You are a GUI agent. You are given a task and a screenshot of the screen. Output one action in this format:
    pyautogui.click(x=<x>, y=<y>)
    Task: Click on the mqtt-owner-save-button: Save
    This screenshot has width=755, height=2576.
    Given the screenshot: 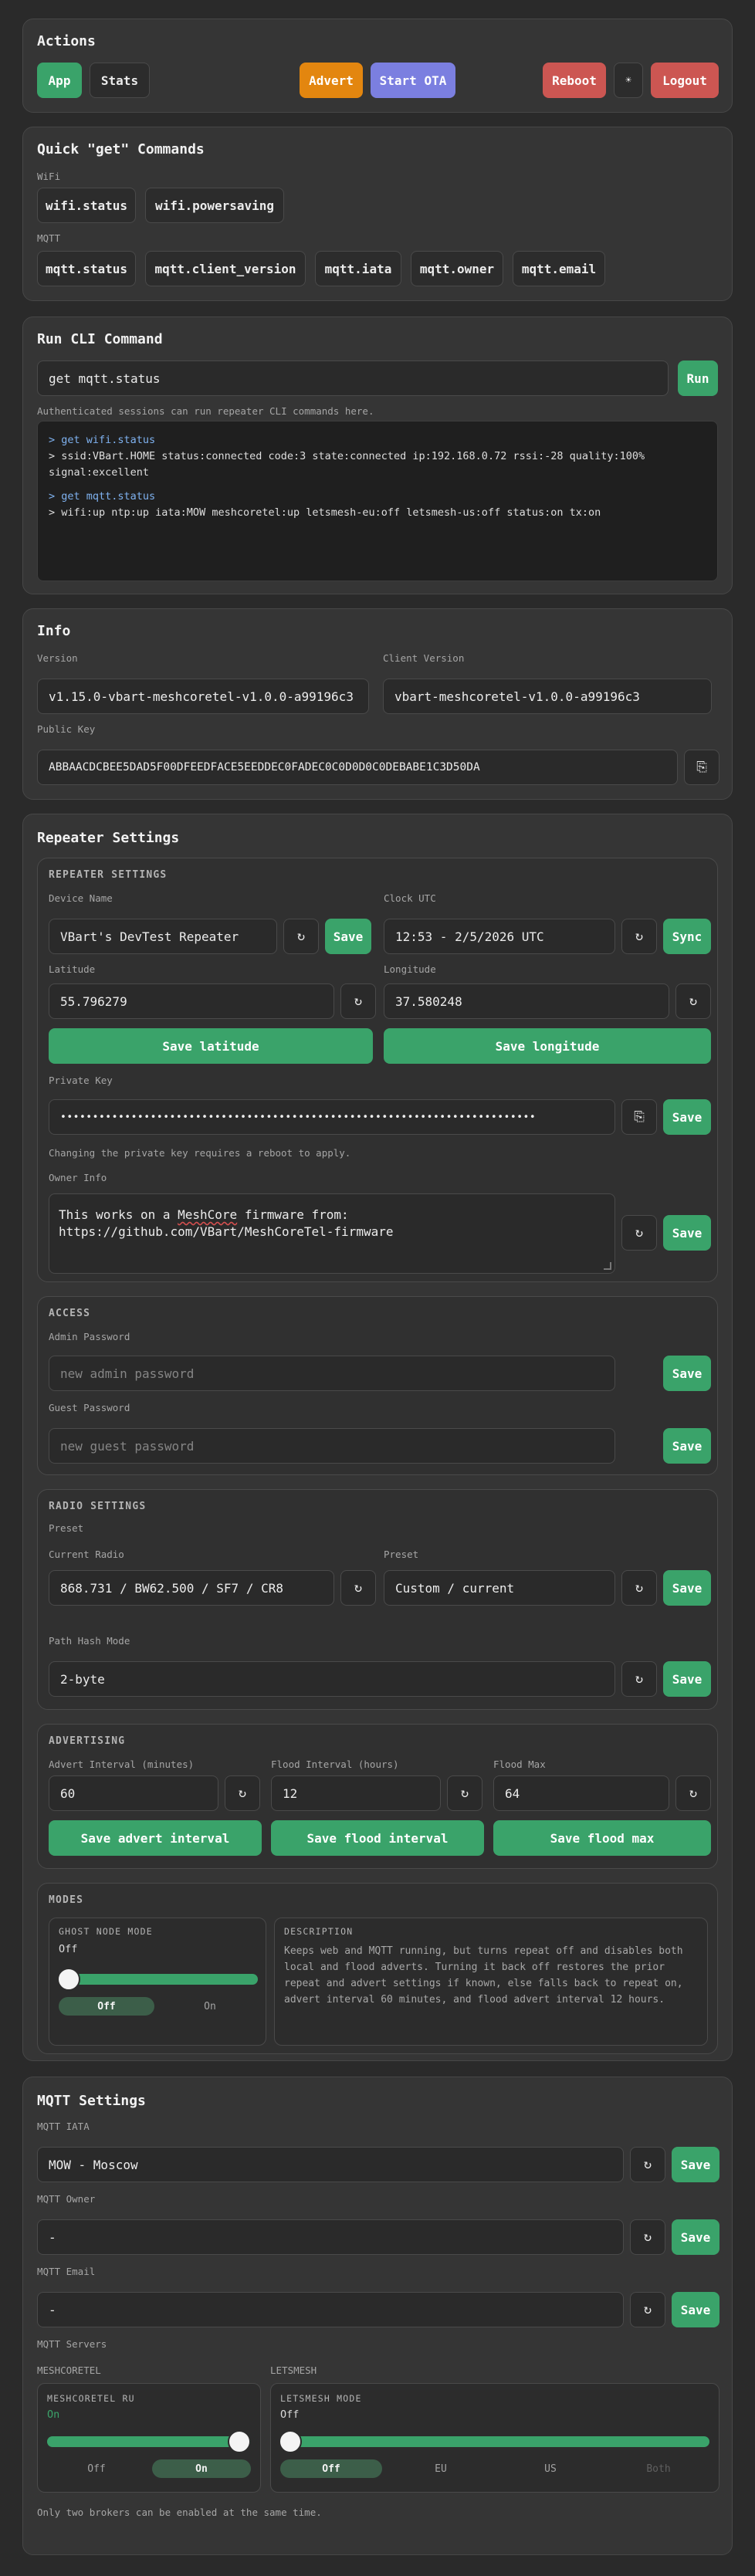 What is the action you would take?
    pyautogui.click(x=695, y=2237)
    